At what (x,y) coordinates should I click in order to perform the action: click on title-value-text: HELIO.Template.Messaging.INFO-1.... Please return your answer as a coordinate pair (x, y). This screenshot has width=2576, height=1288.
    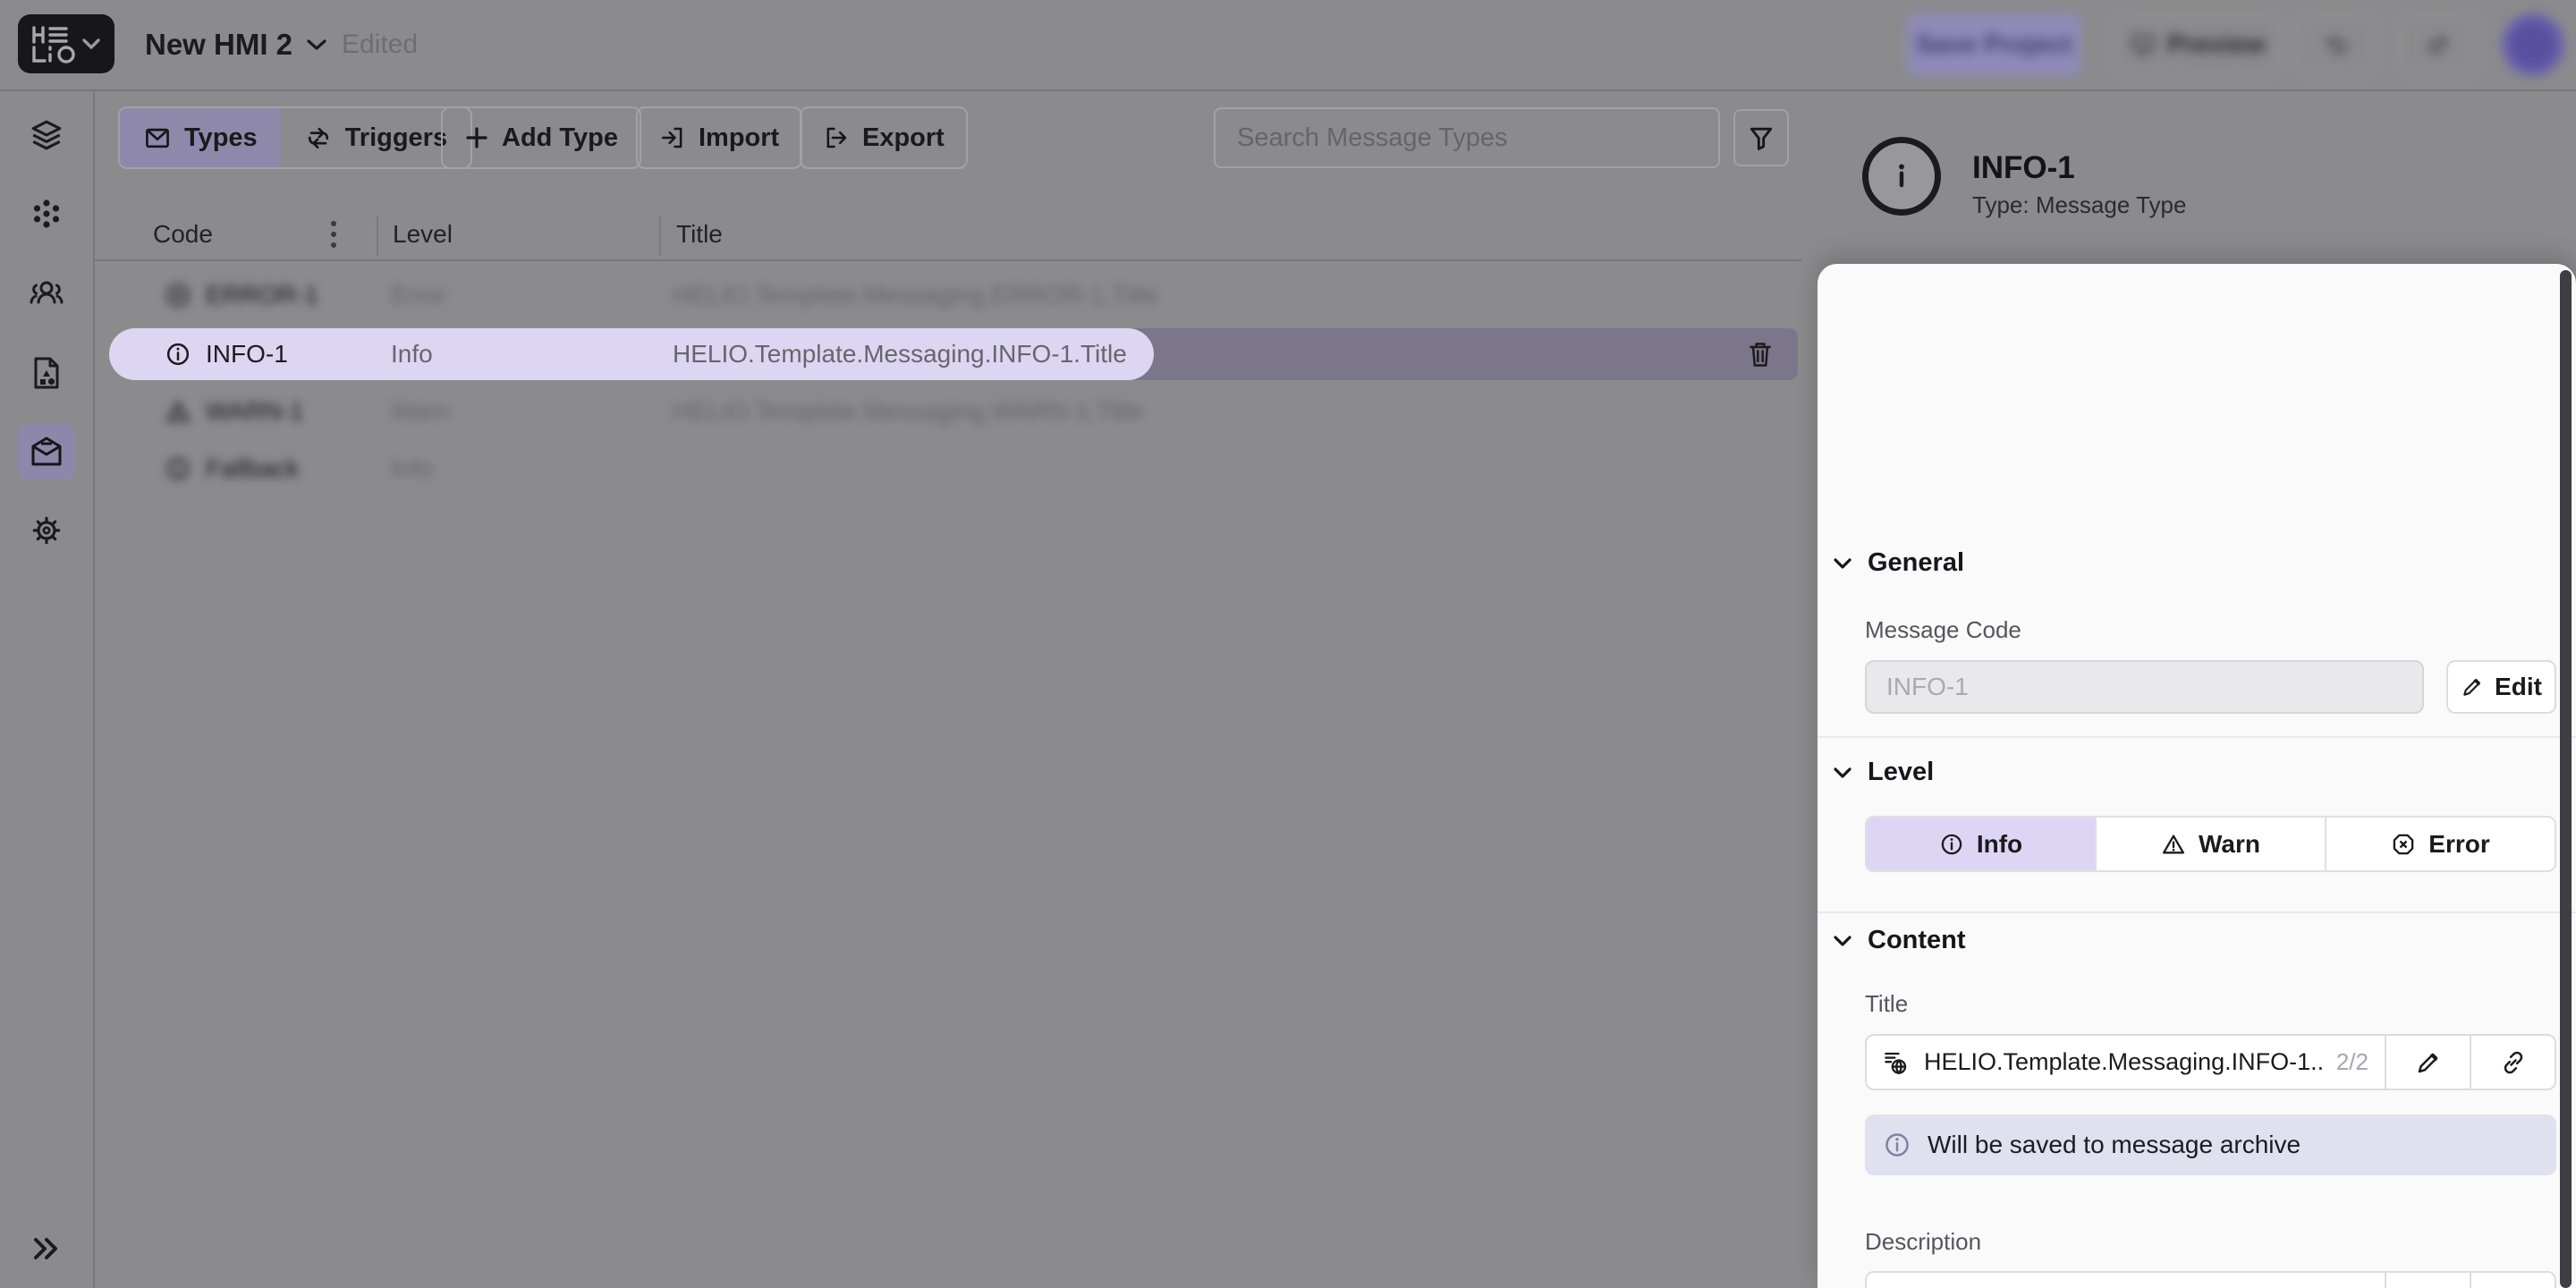
    Looking at the image, I should click on (2123, 1061).